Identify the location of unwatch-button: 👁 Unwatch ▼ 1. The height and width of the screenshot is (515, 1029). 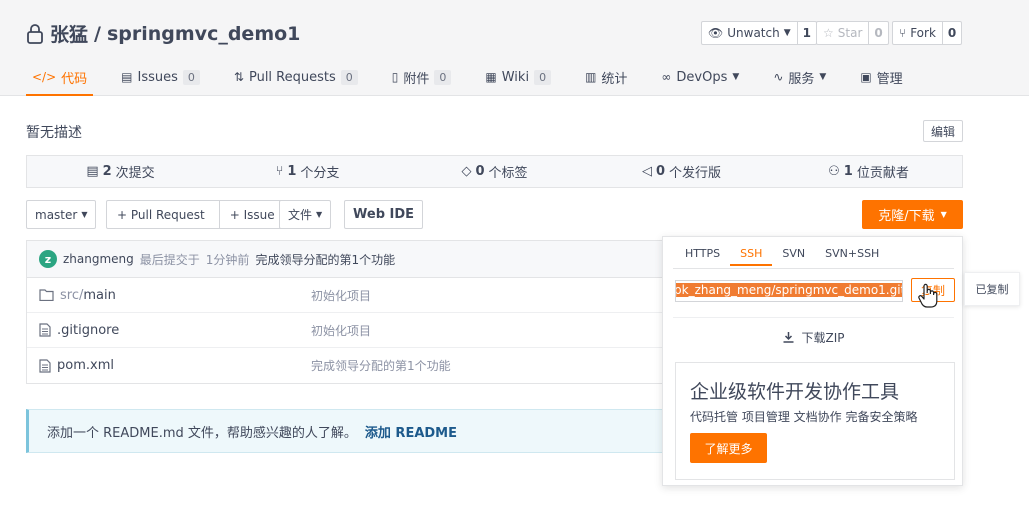
(759, 33).